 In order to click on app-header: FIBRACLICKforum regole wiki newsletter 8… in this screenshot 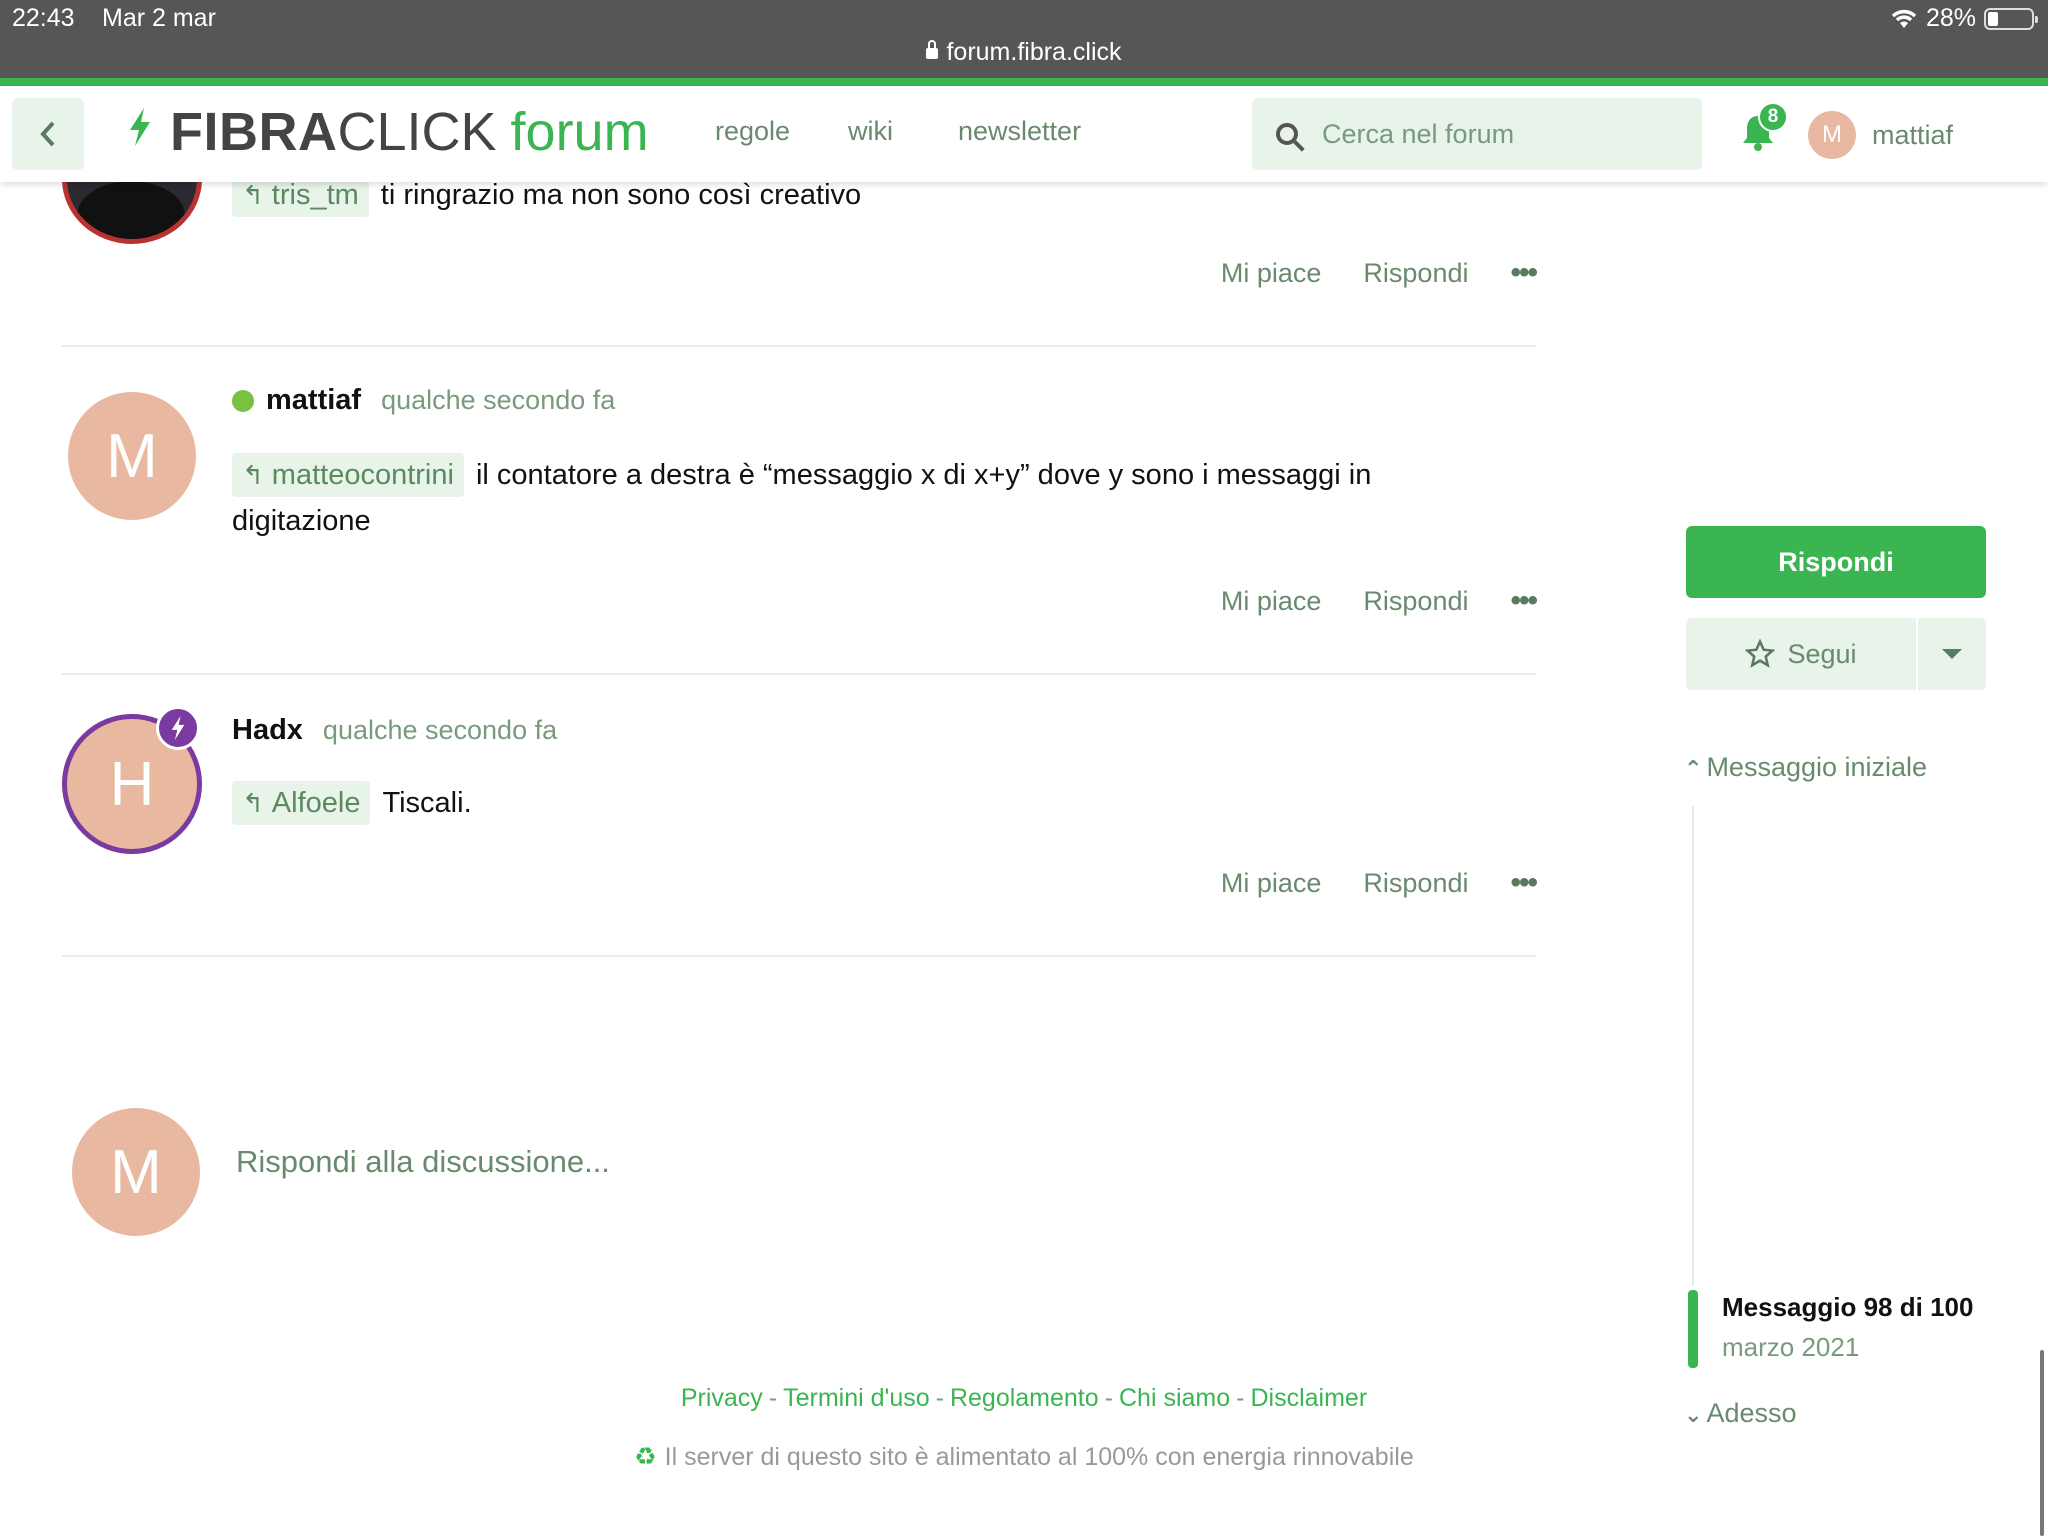, I will do `click(1024, 134)`.